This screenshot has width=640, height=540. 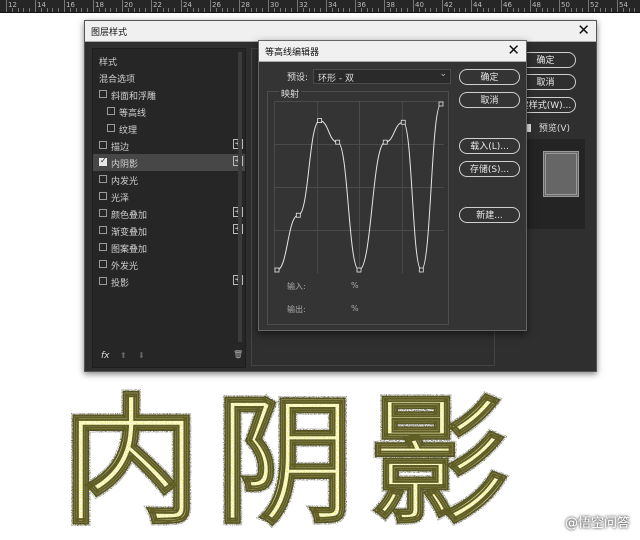 What do you see at coordinates (298, 78) in the screenshot?
I see `preset-label: 预设:` at bounding box center [298, 78].